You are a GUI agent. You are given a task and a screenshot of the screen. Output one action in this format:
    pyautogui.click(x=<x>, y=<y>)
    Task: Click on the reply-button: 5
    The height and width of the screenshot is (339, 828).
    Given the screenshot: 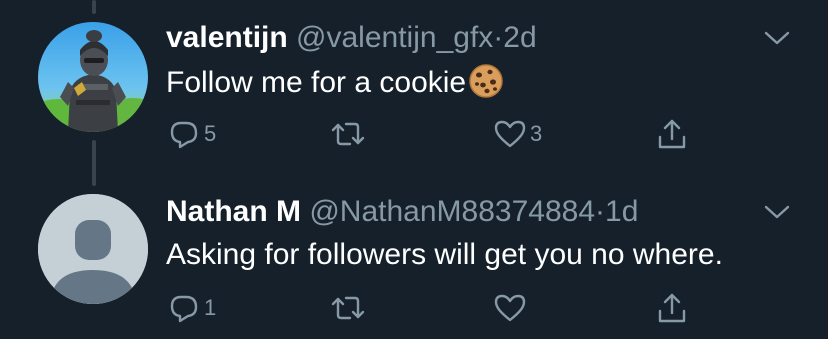 What is the action you would take?
    pyautogui.click(x=191, y=134)
    